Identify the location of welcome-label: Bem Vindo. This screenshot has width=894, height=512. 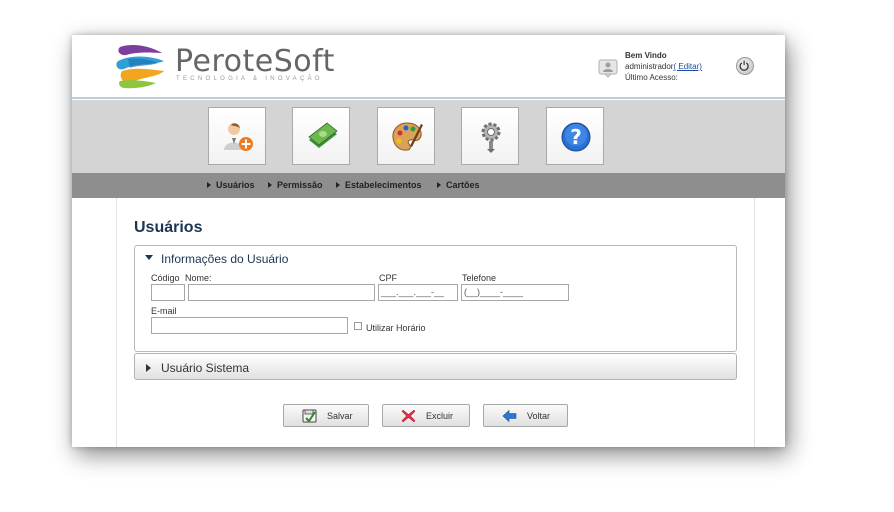
(646, 55).